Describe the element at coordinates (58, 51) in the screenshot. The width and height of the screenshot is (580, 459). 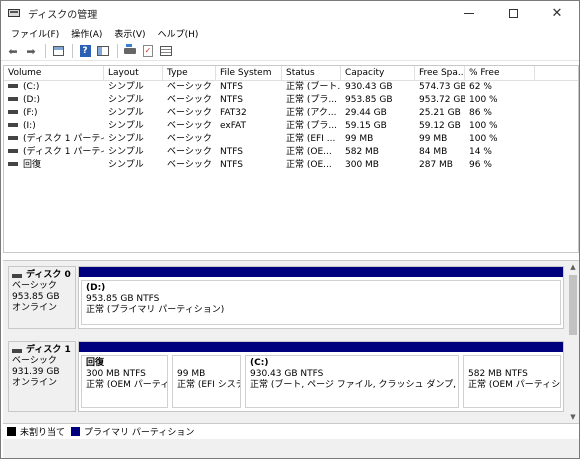
I see `console-tree-button` at that location.